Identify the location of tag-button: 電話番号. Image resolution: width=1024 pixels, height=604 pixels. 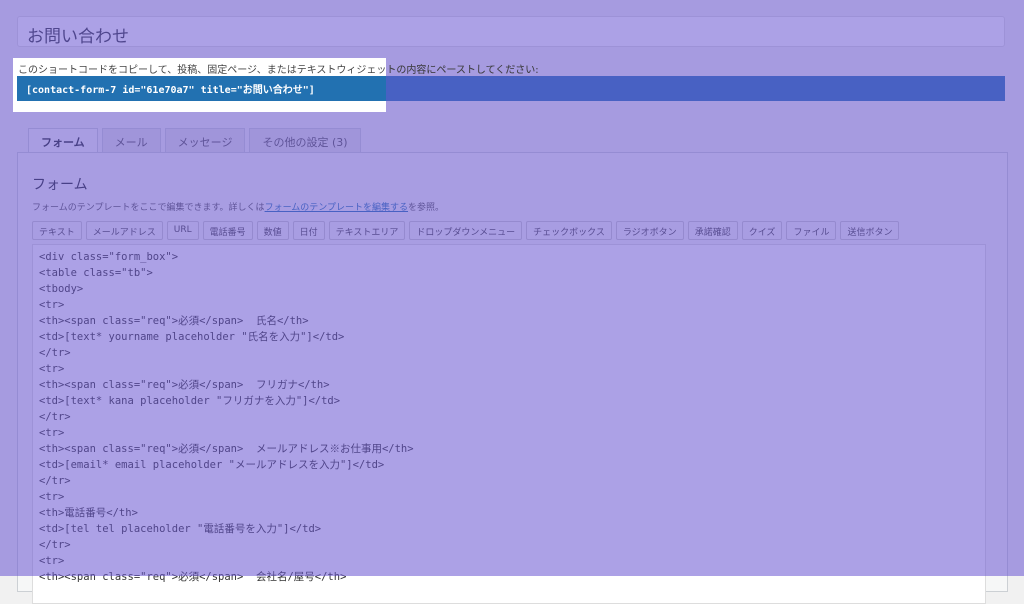
(227, 230).